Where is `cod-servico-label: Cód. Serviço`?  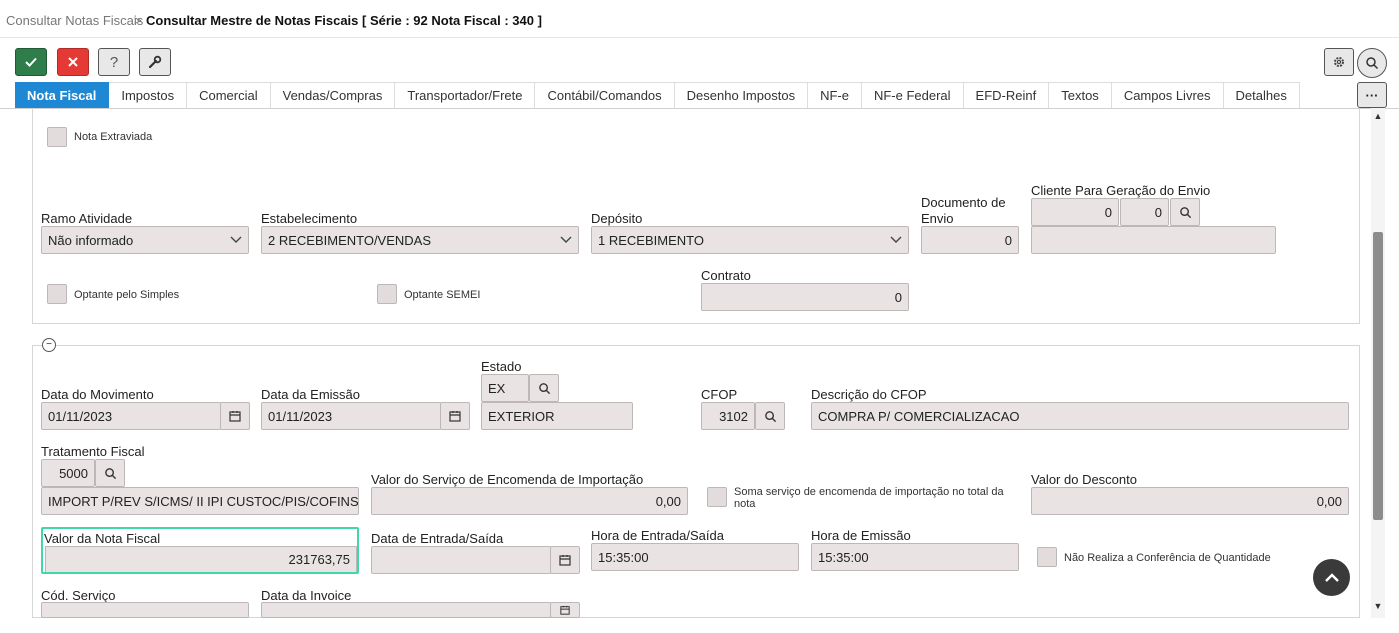 cod-servico-label: Cód. Serviço is located at coordinates (78, 595).